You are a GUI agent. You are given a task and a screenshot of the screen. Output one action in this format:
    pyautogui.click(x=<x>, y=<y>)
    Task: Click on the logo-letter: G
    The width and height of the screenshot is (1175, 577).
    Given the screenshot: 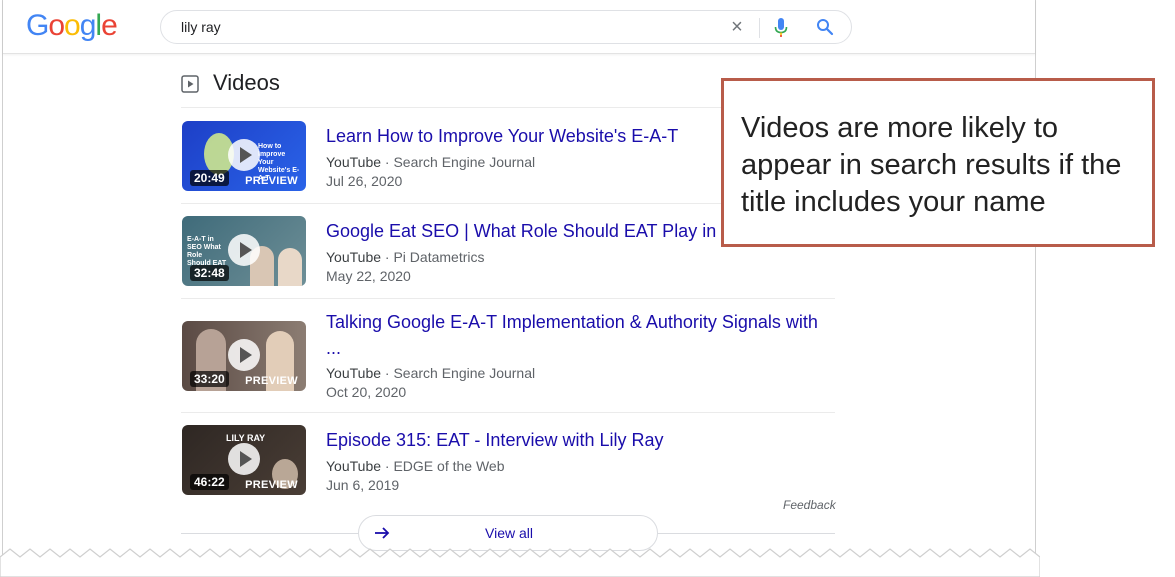 What is the action you would take?
    pyautogui.click(x=37, y=25)
    